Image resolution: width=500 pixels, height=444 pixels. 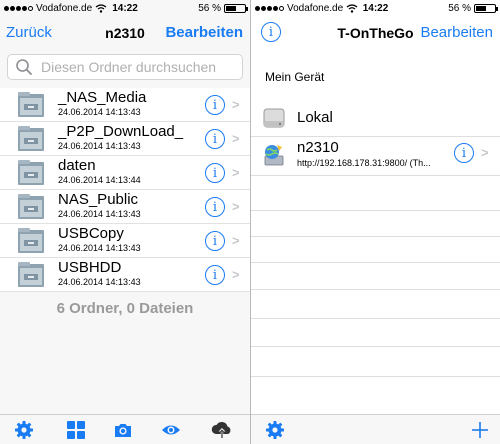 What do you see at coordinates (125, 308) in the screenshot?
I see `folder-summary: 6 Ordner, 0 Dateien` at bounding box center [125, 308].